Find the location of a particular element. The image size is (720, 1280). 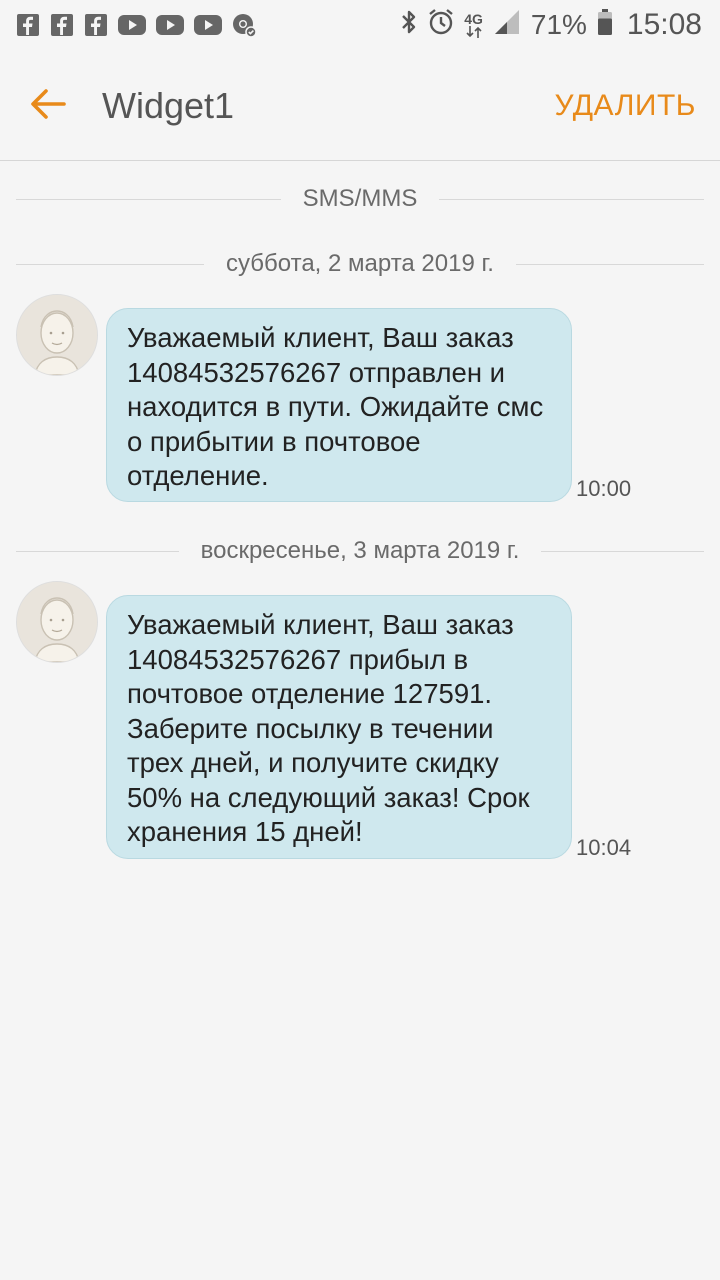

date-label: воскресенье, 3 марта 2019 г. is located at coordinates (360, 550).